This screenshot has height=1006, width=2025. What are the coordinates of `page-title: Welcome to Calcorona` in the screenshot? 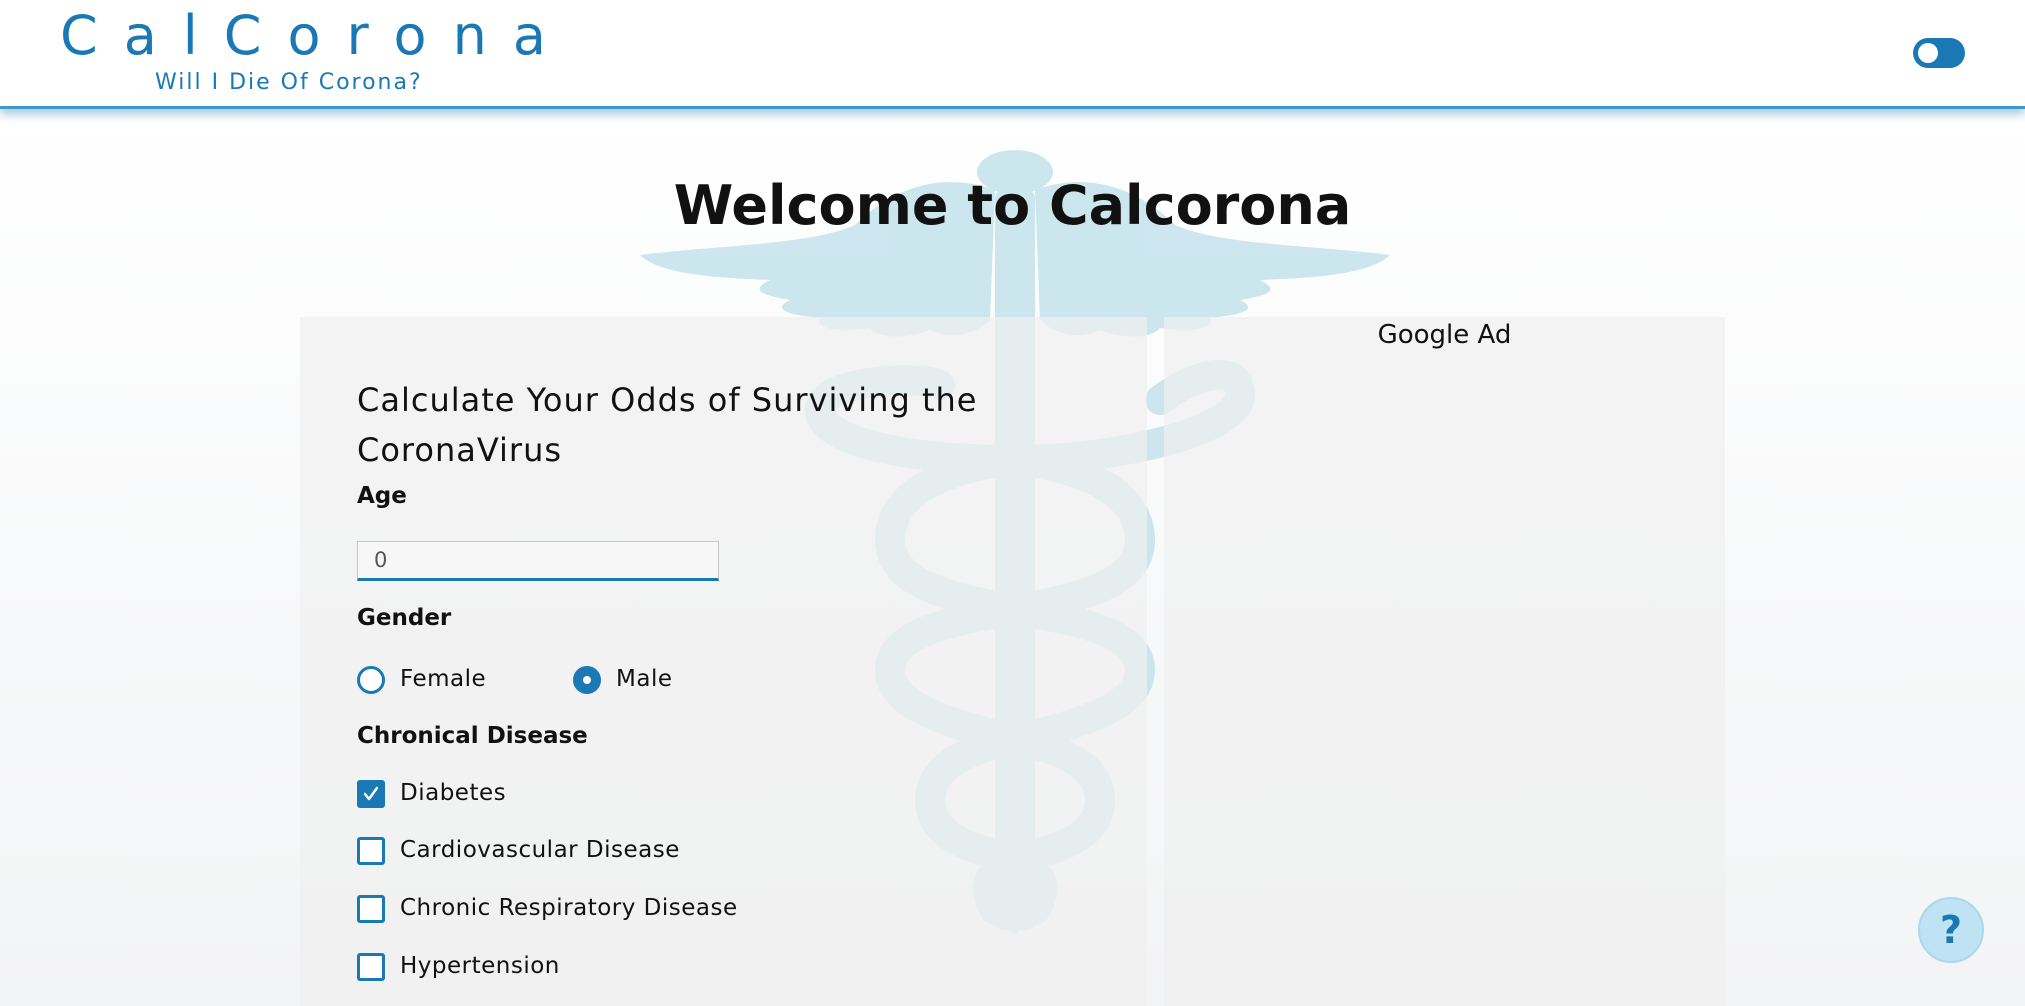 It's located at (1012, 205).